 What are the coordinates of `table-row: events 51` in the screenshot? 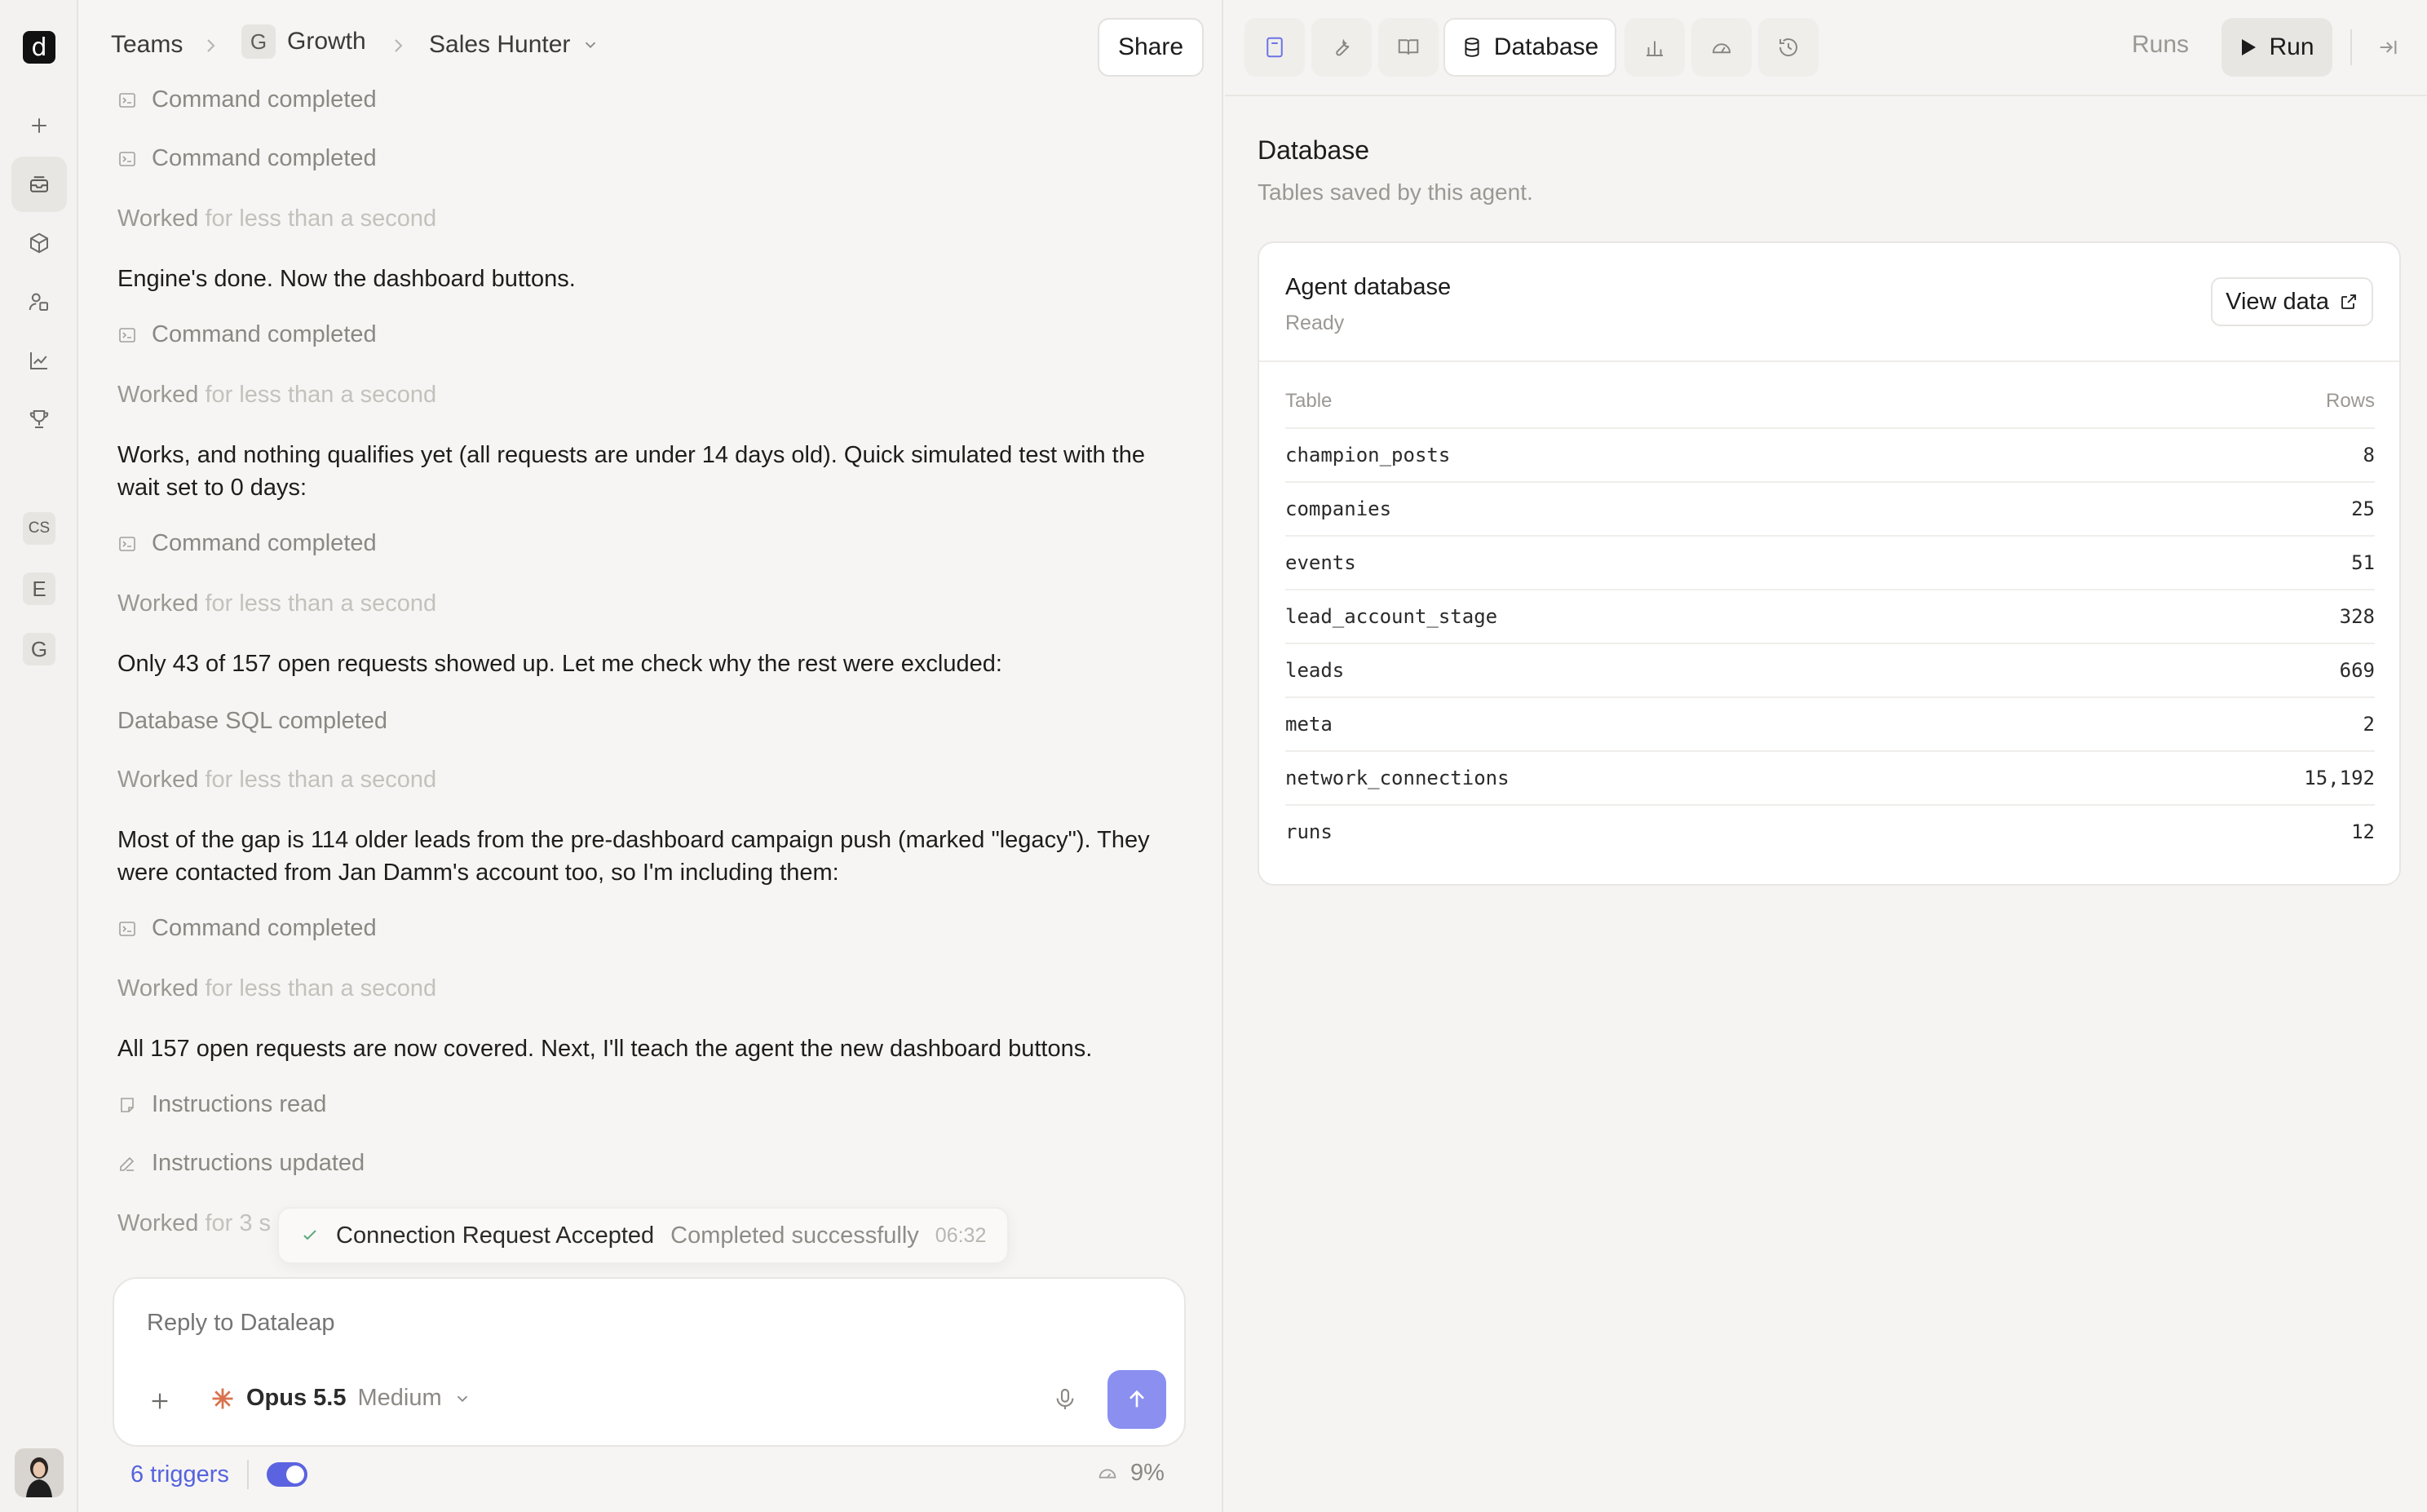 It's located at (1830, 562).